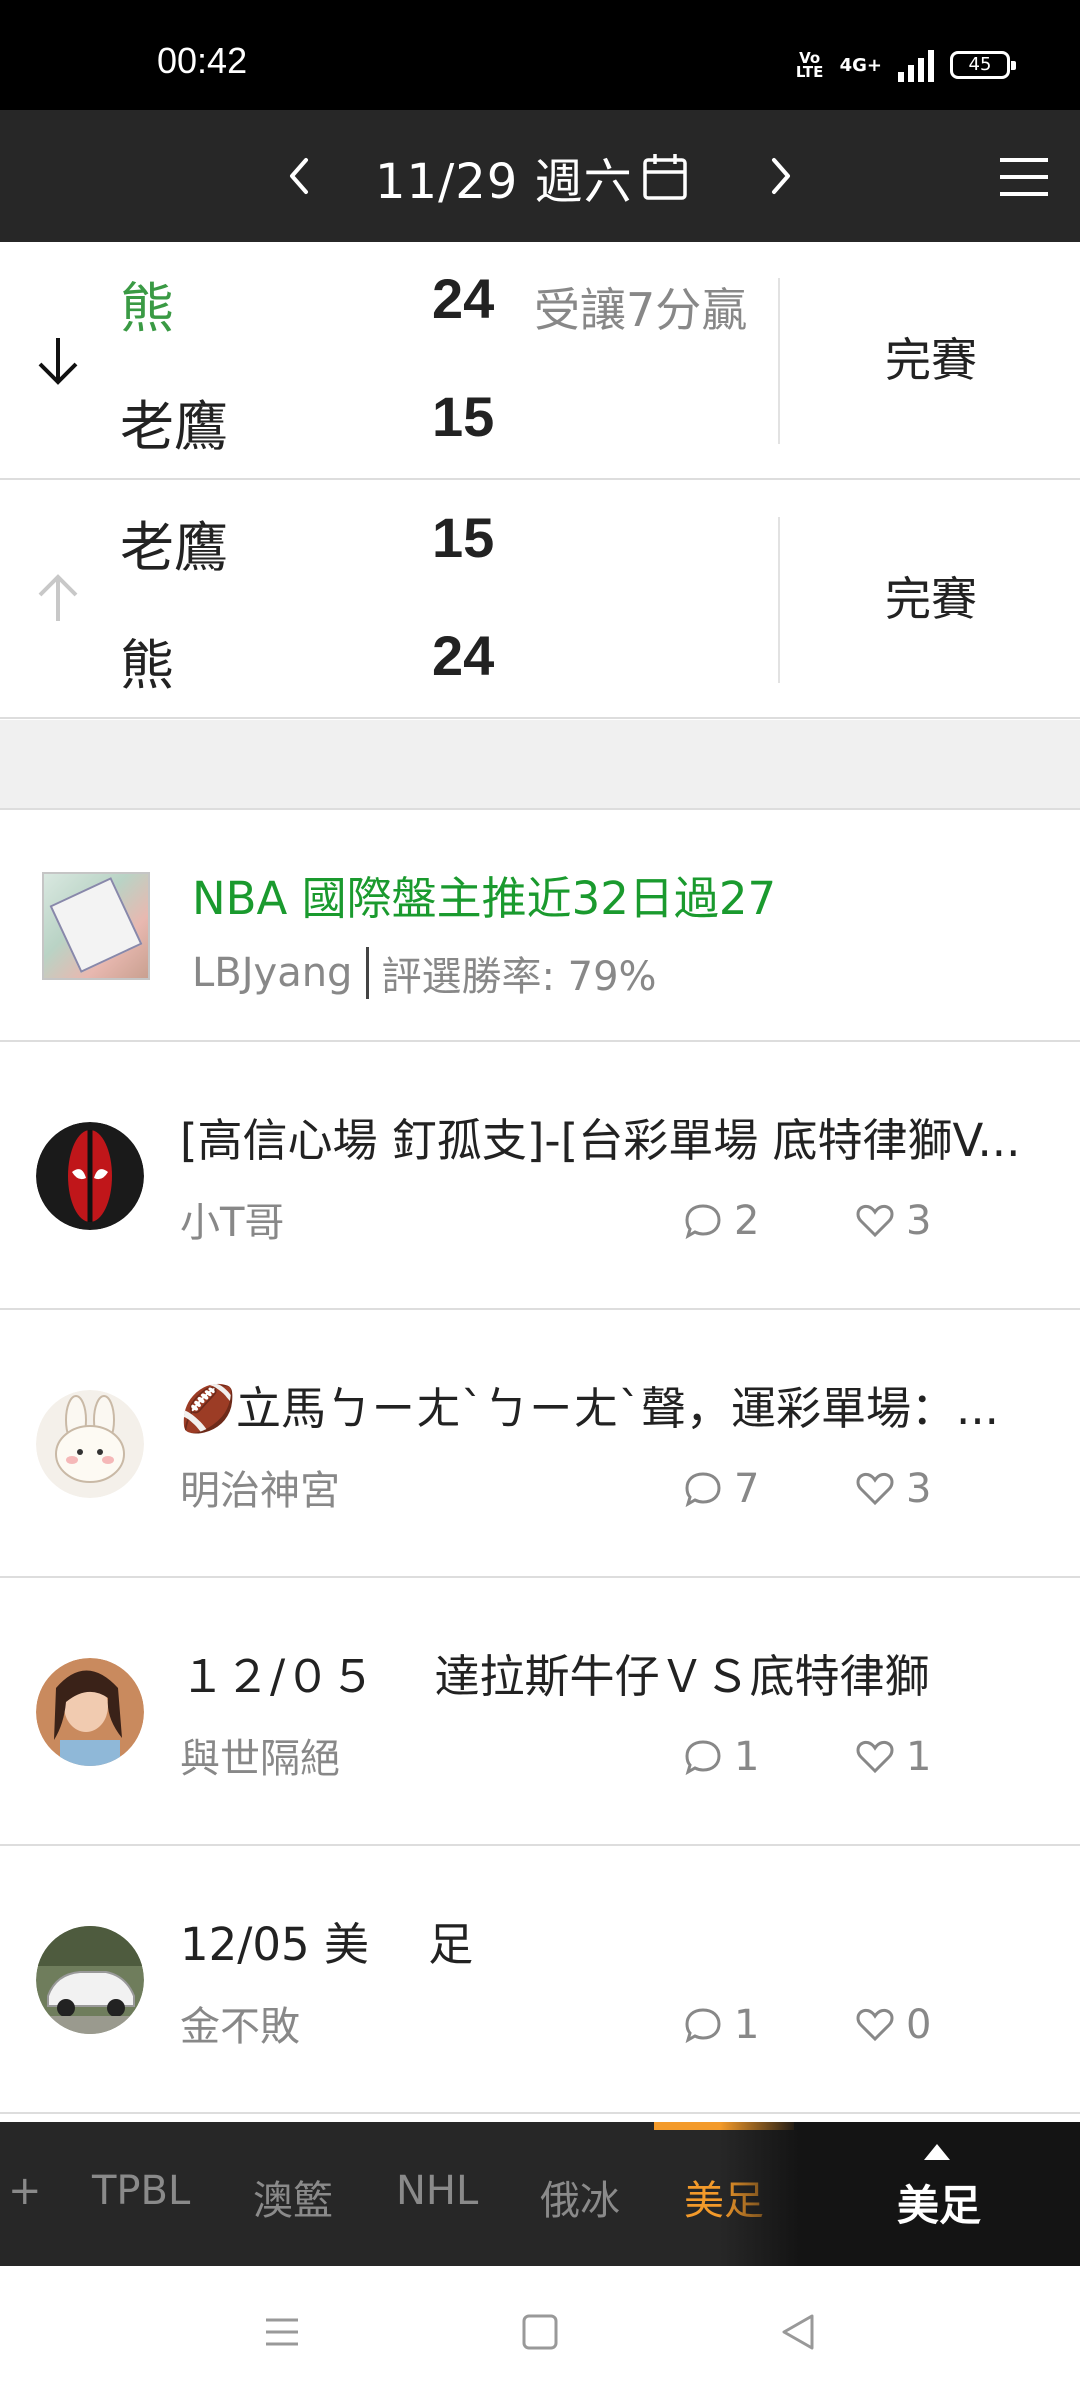 The image size is (1080, 2400). What do you see at coordinates (540, 1444) in the screenshot?
I see `list-item: 🏈立馬ㄅㄧㄤˋㄅㄧㄤˋ聲，運彩單場：... 明治神宮 7 3` at bounding box center [540, 1444].